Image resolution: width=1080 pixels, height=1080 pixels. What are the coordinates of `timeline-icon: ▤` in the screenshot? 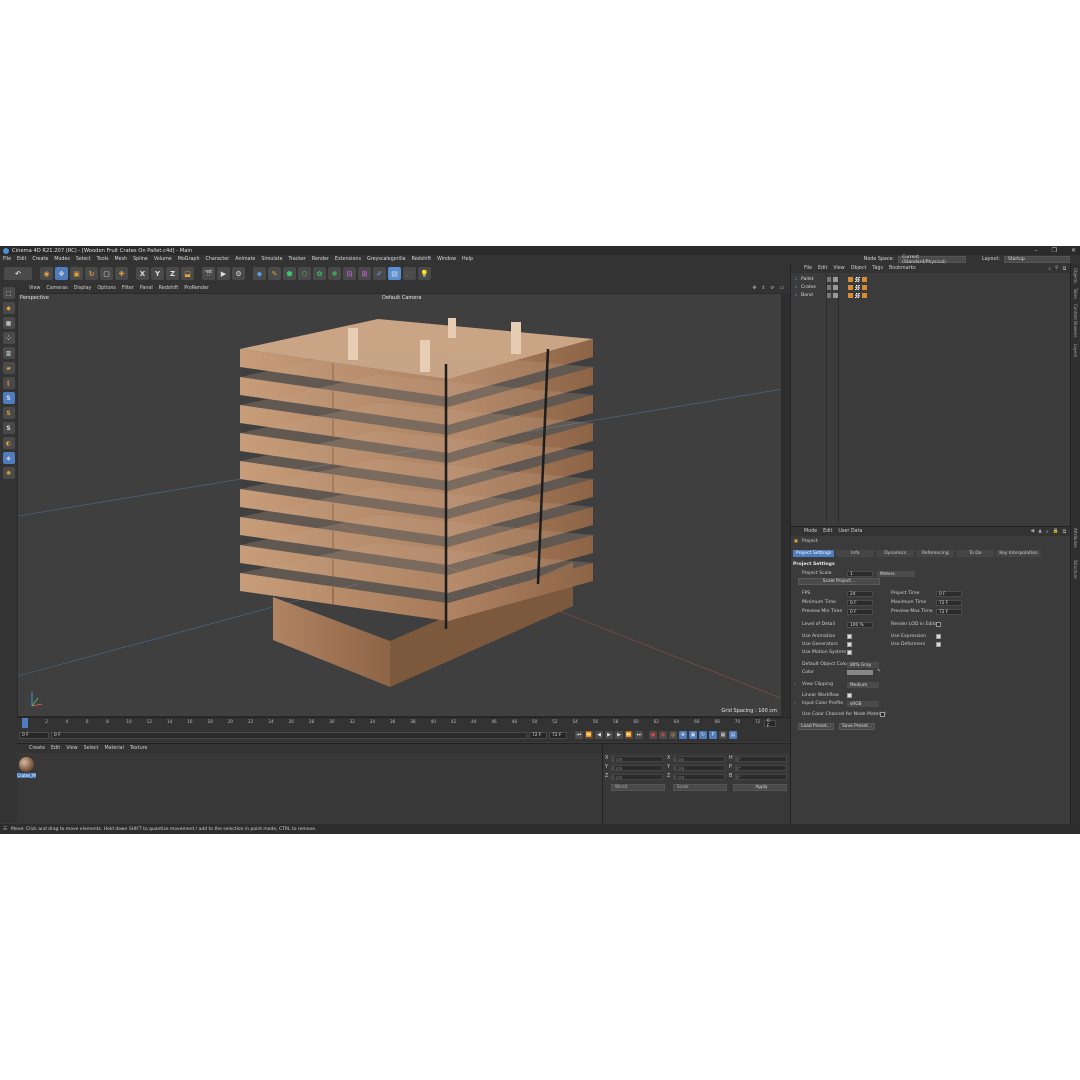 It's located at (733, 735).